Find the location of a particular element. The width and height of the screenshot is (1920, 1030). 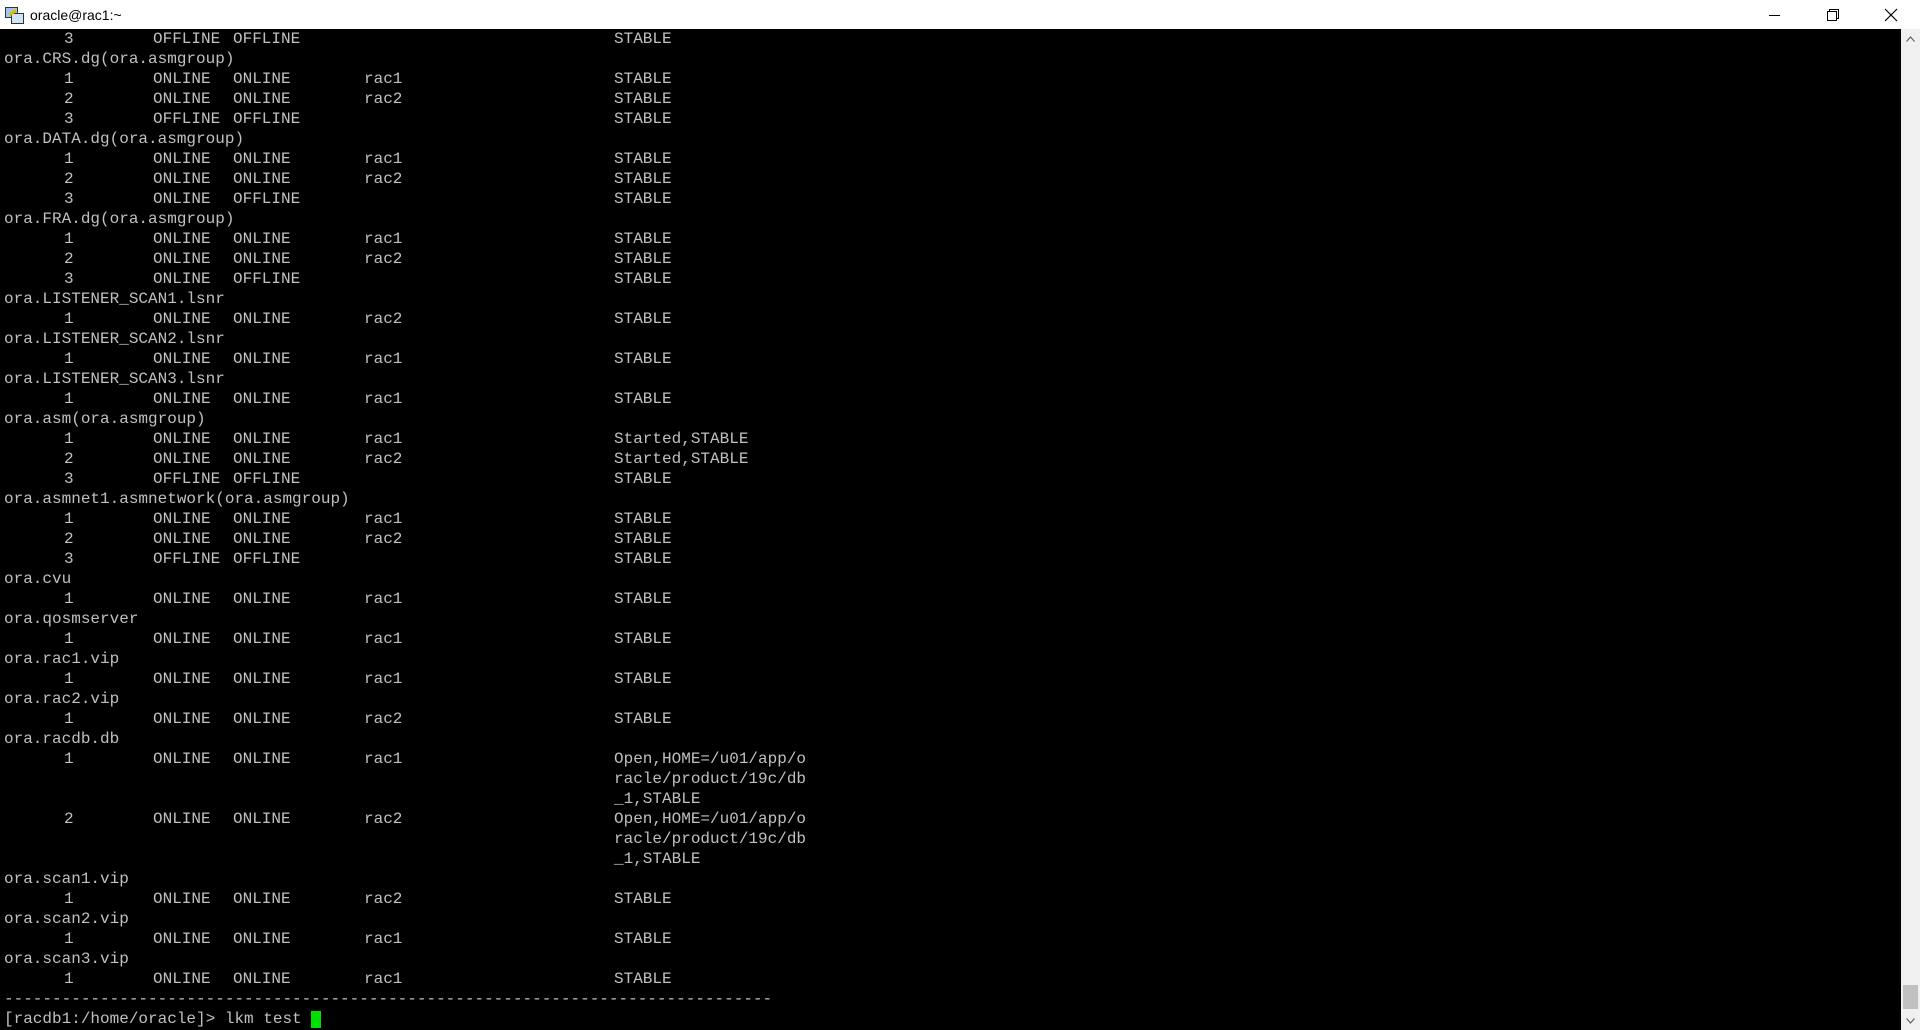

scroll-down-button is located at coordinates (1910, 1020).